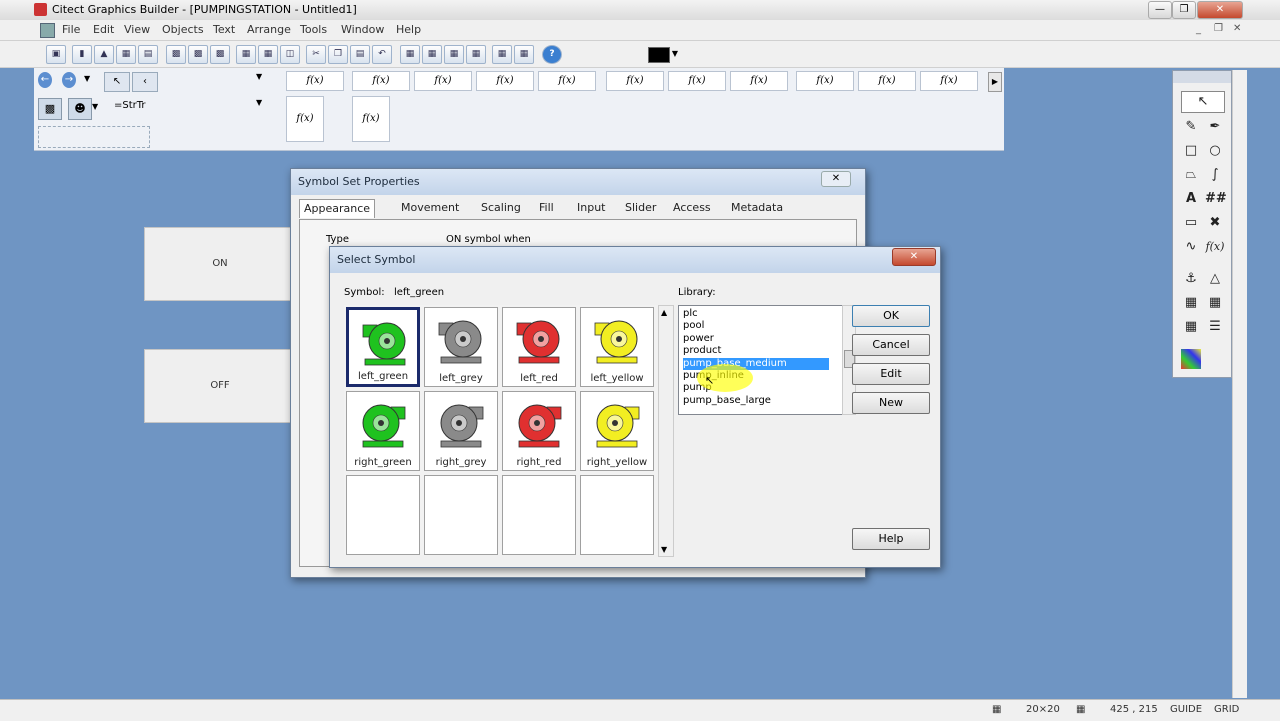 Image resolution: width=1280 pixels, height=721 pixels. Describe the element at coordinates (1184, 10) in the screenshot. I see `maximize-button: ❐` at that location.